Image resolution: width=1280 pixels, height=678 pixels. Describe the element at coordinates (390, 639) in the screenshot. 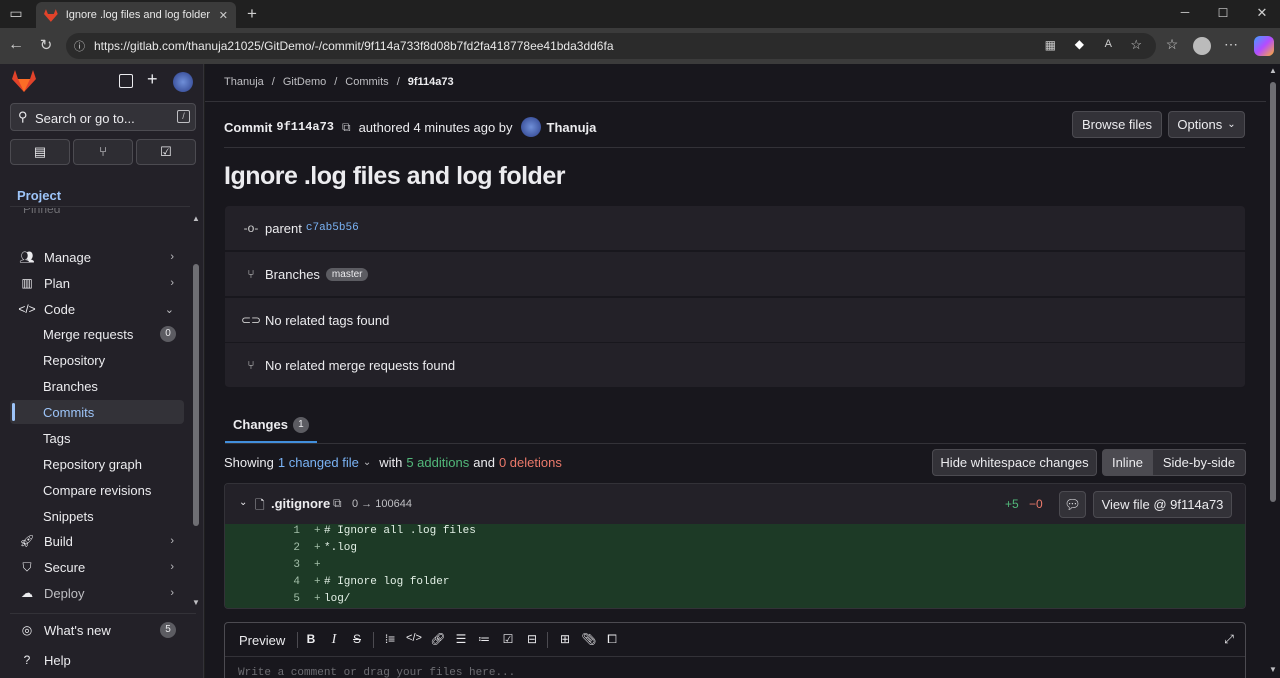

I see `quote-icon: ⁞≡` at that location.